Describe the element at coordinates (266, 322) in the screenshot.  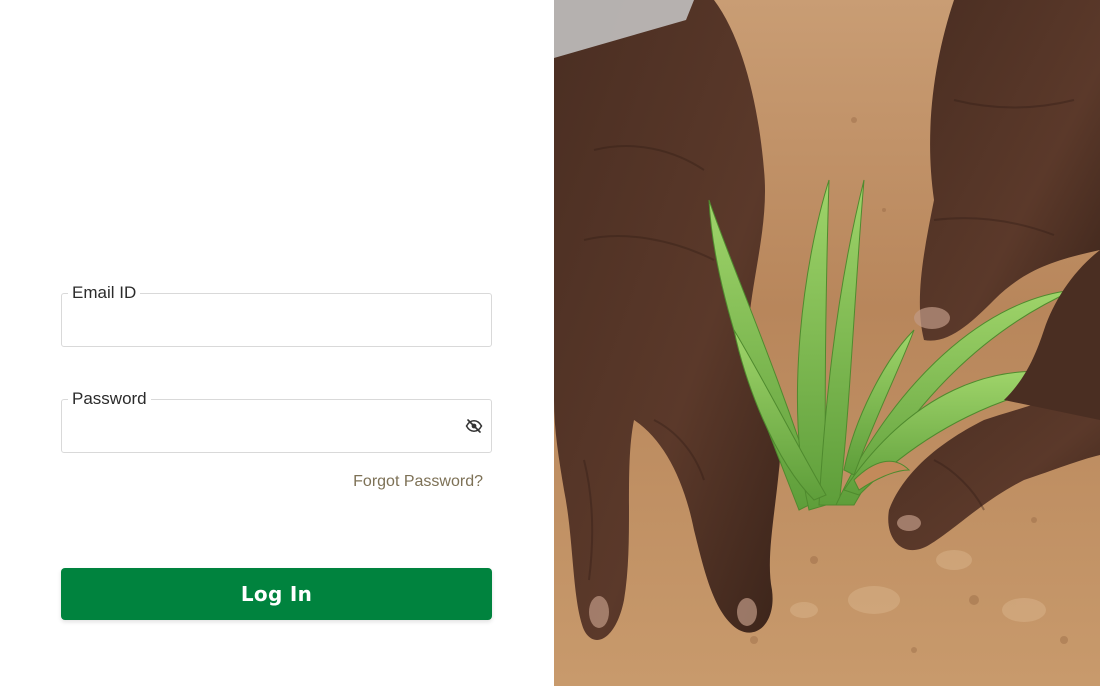
I see `email-input` at that location.